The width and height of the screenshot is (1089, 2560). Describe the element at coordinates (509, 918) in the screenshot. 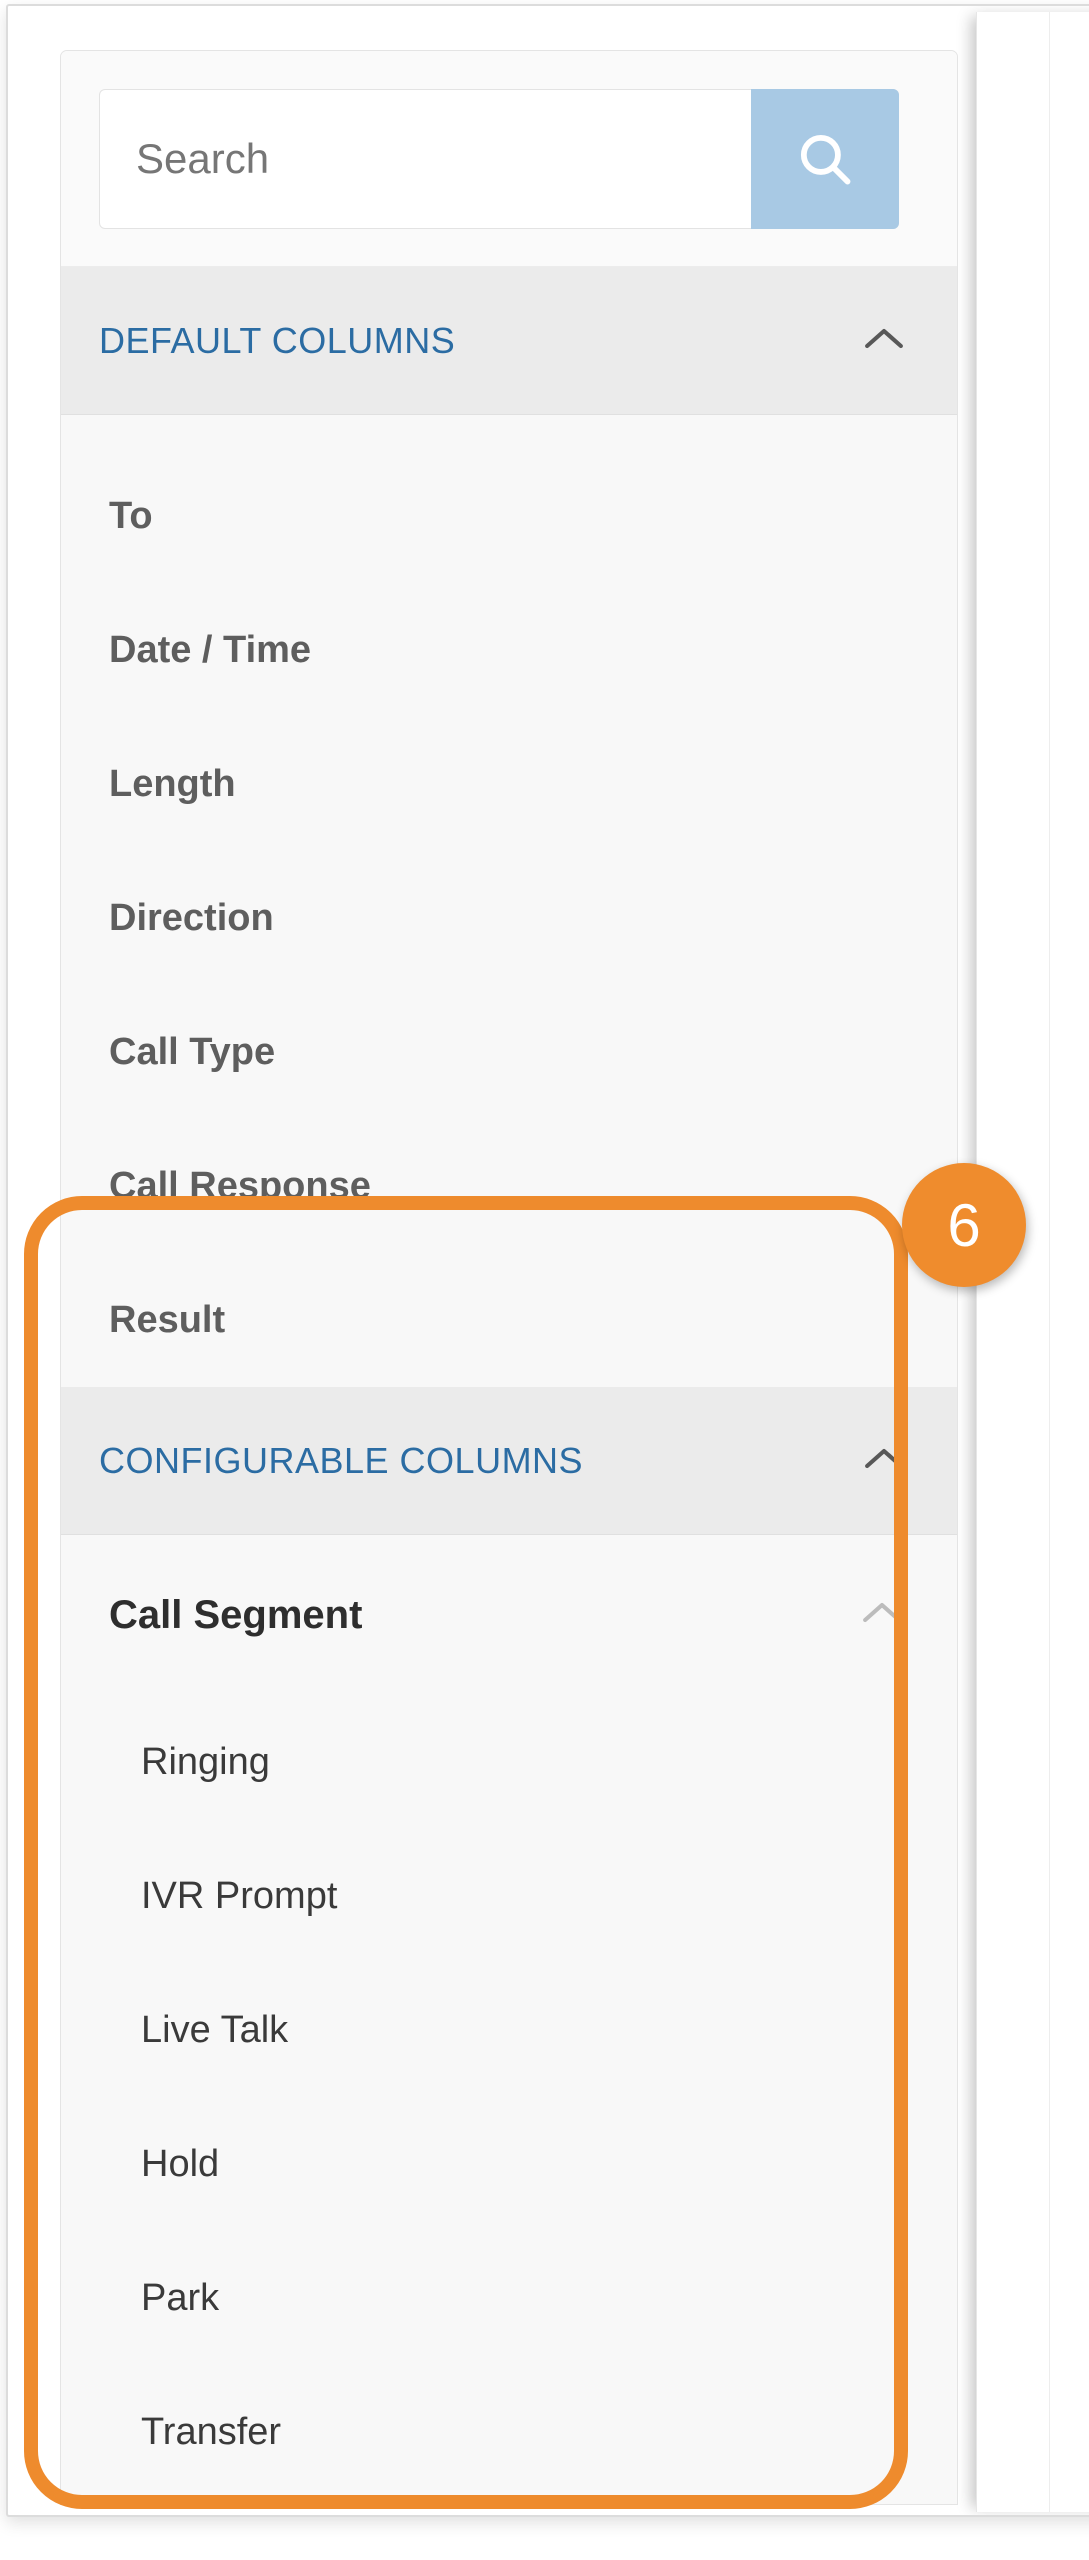

I see `table-row: Direction` at that location.